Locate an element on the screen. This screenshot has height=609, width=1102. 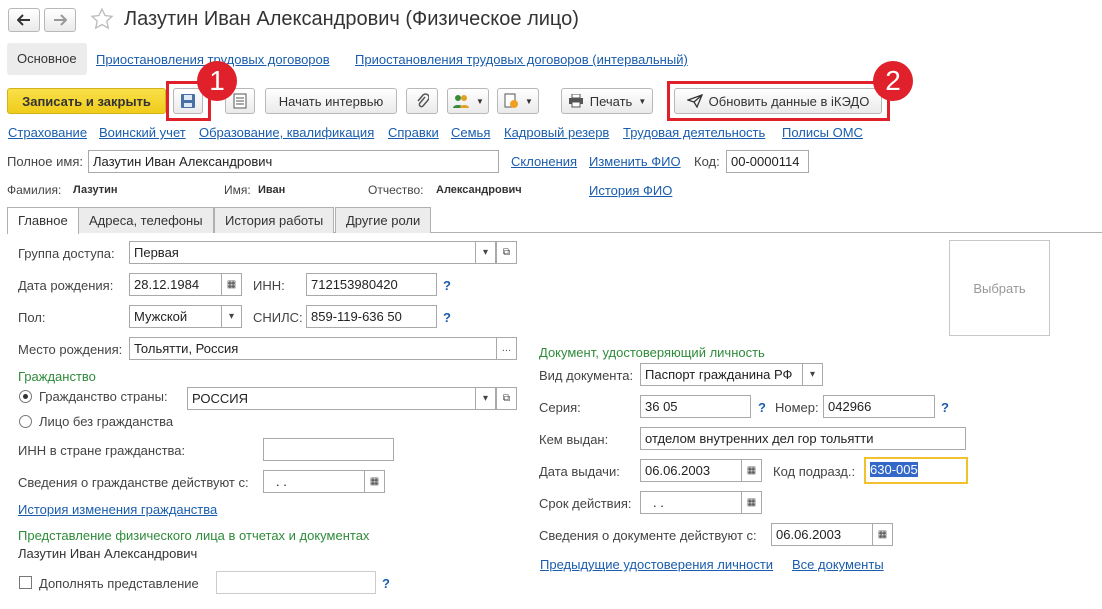
dept-code-input: 630-005 is located at coordinates (916, 470).